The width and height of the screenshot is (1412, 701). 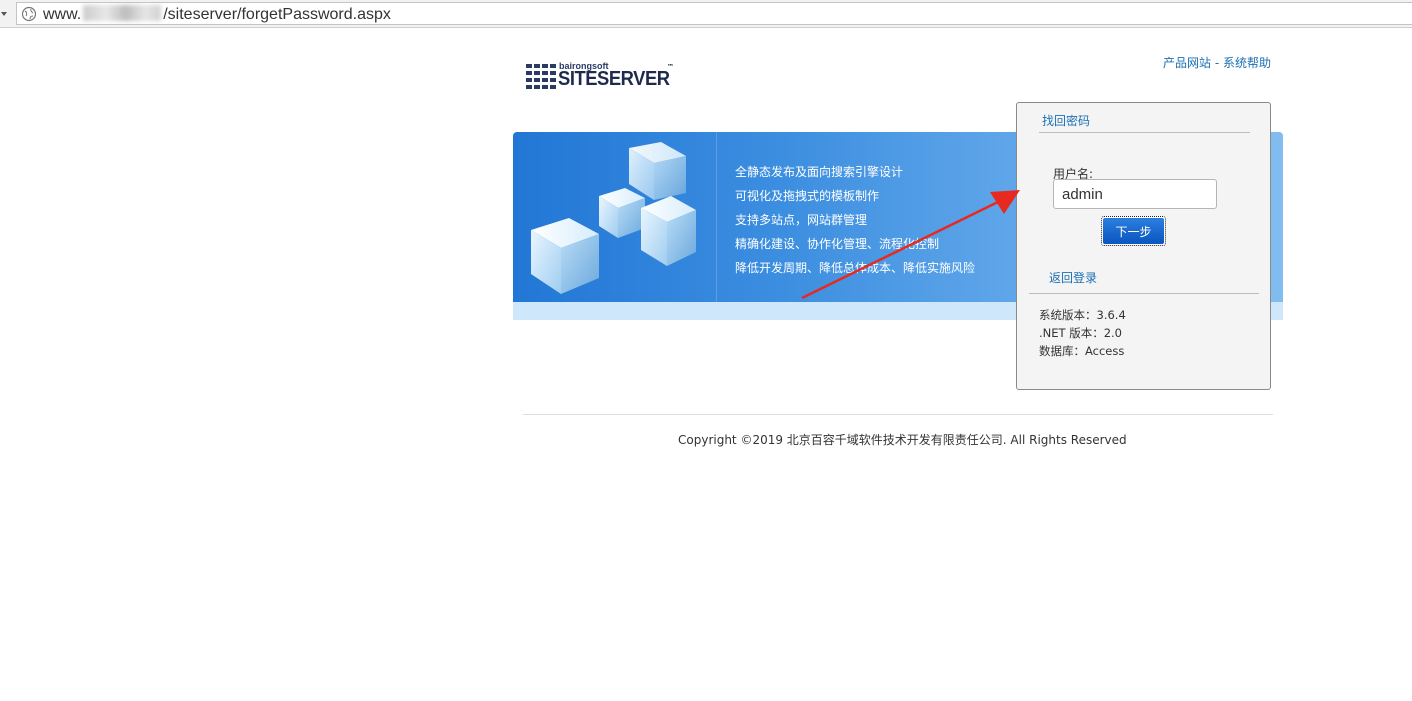 I want to click on feature-item: 可视化及拖拽式的模板制作, so click(x=807, y=196).